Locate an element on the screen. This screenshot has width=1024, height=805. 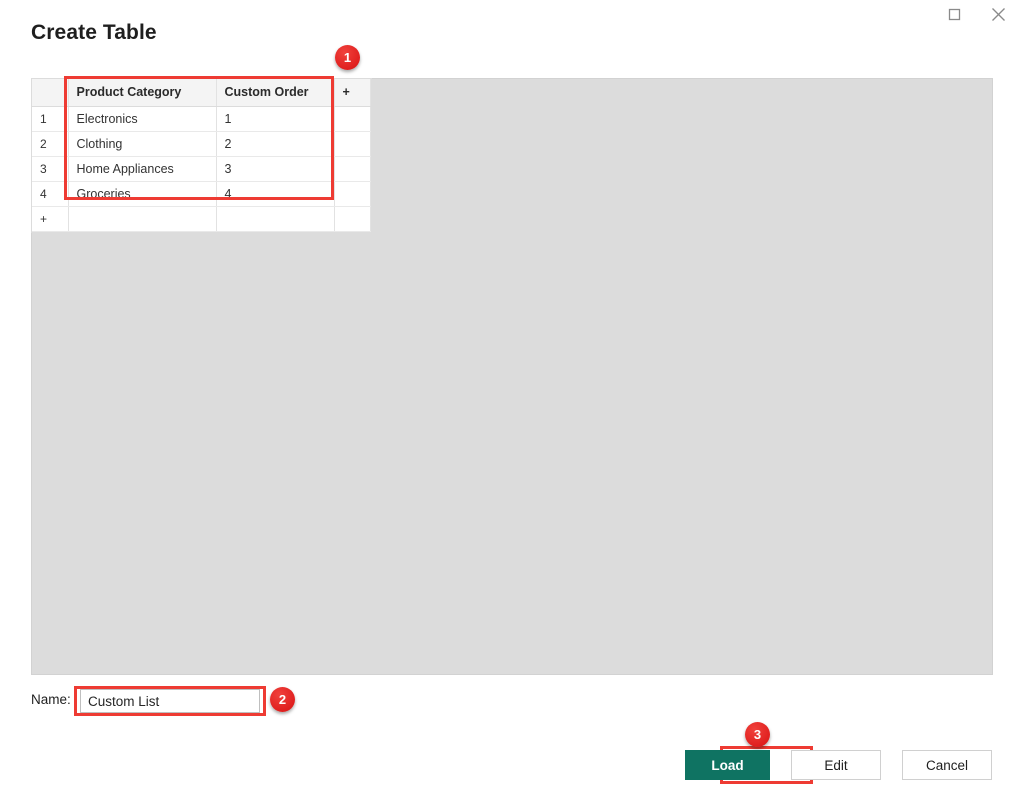
row-index: 4 is located at coordinates (50, 194).